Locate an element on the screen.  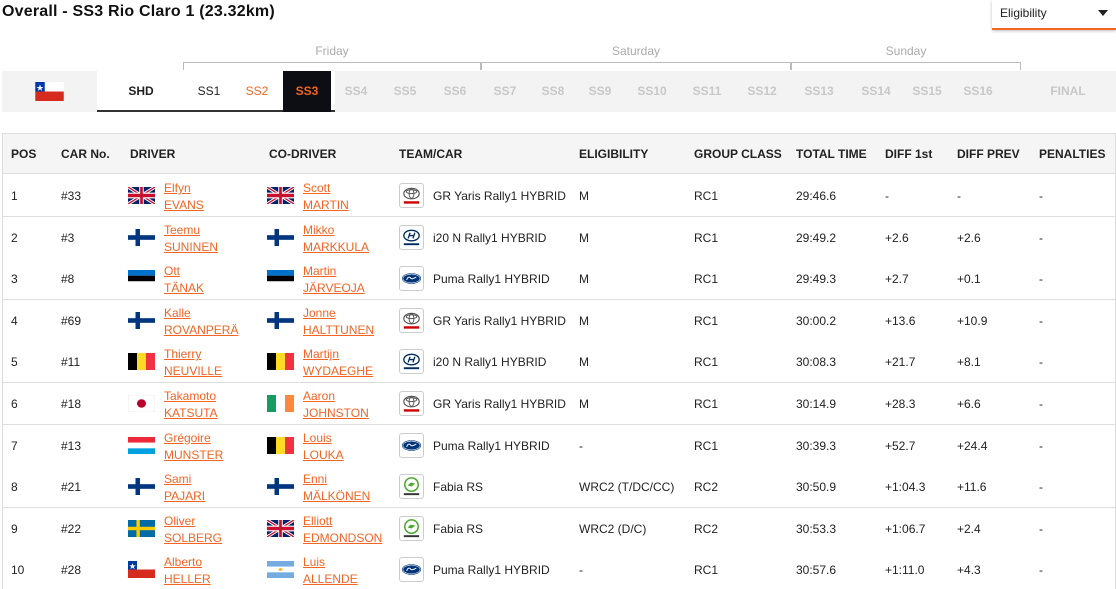
codriver-first-name: Louis is located at coordinates (317, 437).